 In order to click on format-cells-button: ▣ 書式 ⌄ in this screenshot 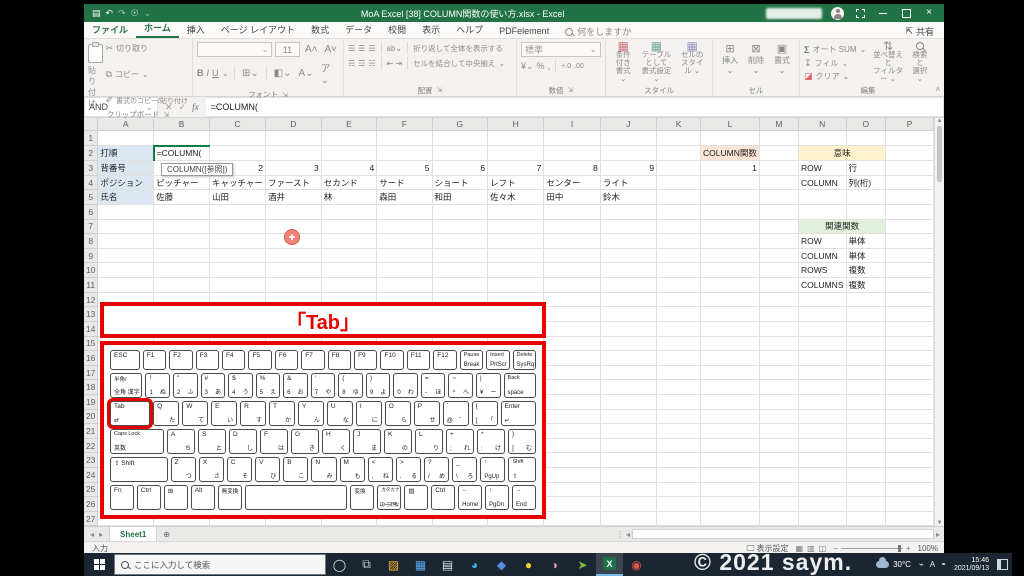, I will do `click(782, 63)`.